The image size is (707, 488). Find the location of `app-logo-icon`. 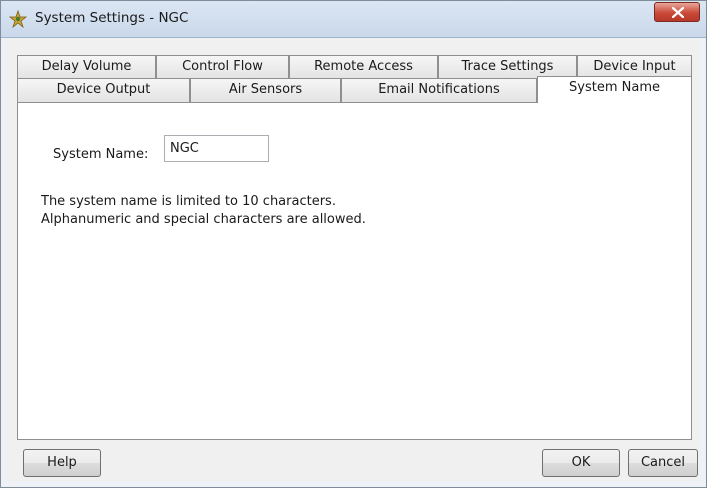

app-logo-icon is located at coordinates (18, 19).